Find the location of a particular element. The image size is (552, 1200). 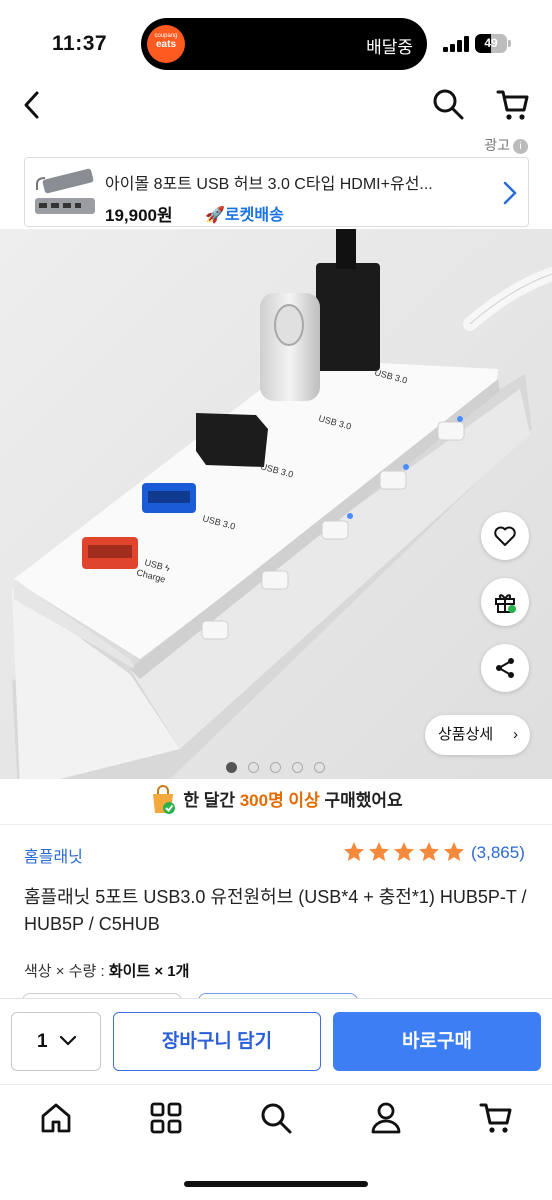

carousel-pagination is located at coordinates (276, 769).